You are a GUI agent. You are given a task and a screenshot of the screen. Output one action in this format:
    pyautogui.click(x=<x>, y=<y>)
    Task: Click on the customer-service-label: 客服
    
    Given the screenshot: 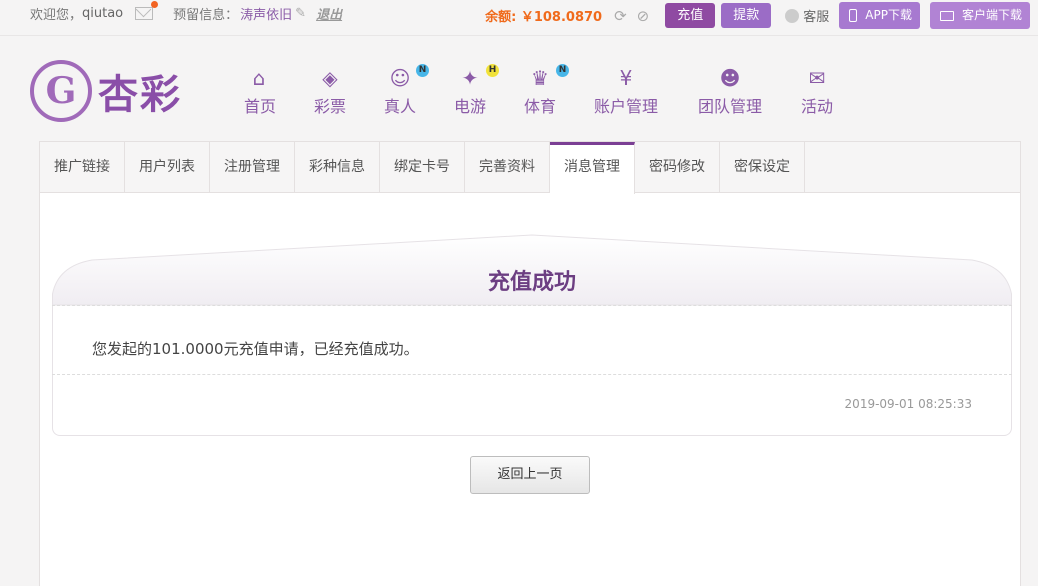 What is the action you would take?
    pyautogui.click(x=816, y=17)
    